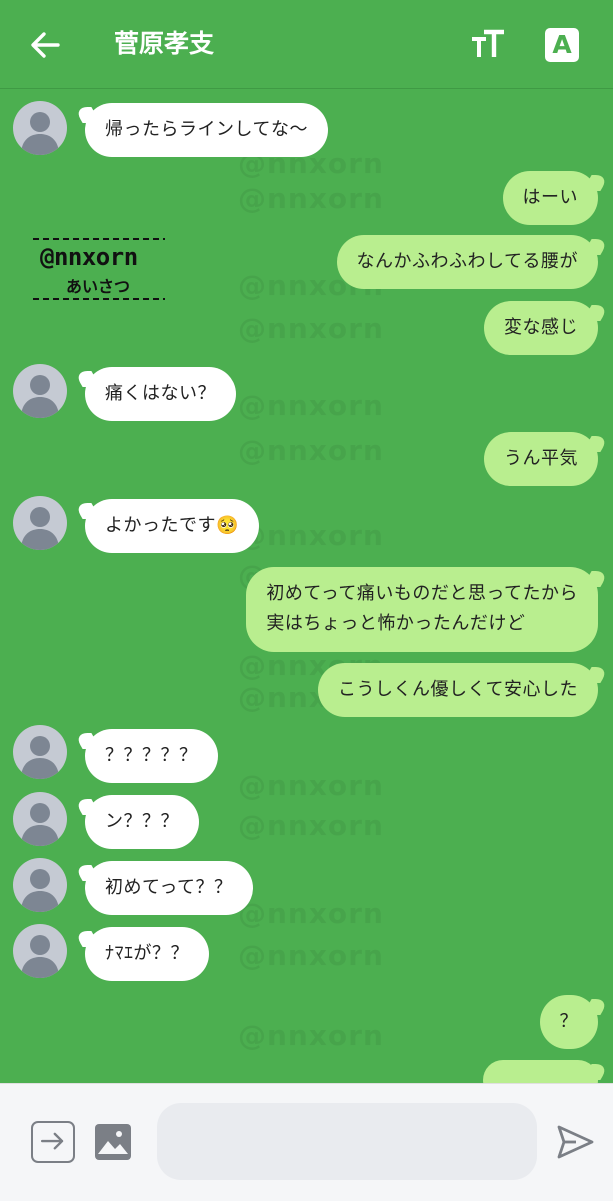 This screenshot has height=1201, width=613. Describe the element at coordinates (45, 45) in the screenshot. I see `arrow-left-icon` at that location.